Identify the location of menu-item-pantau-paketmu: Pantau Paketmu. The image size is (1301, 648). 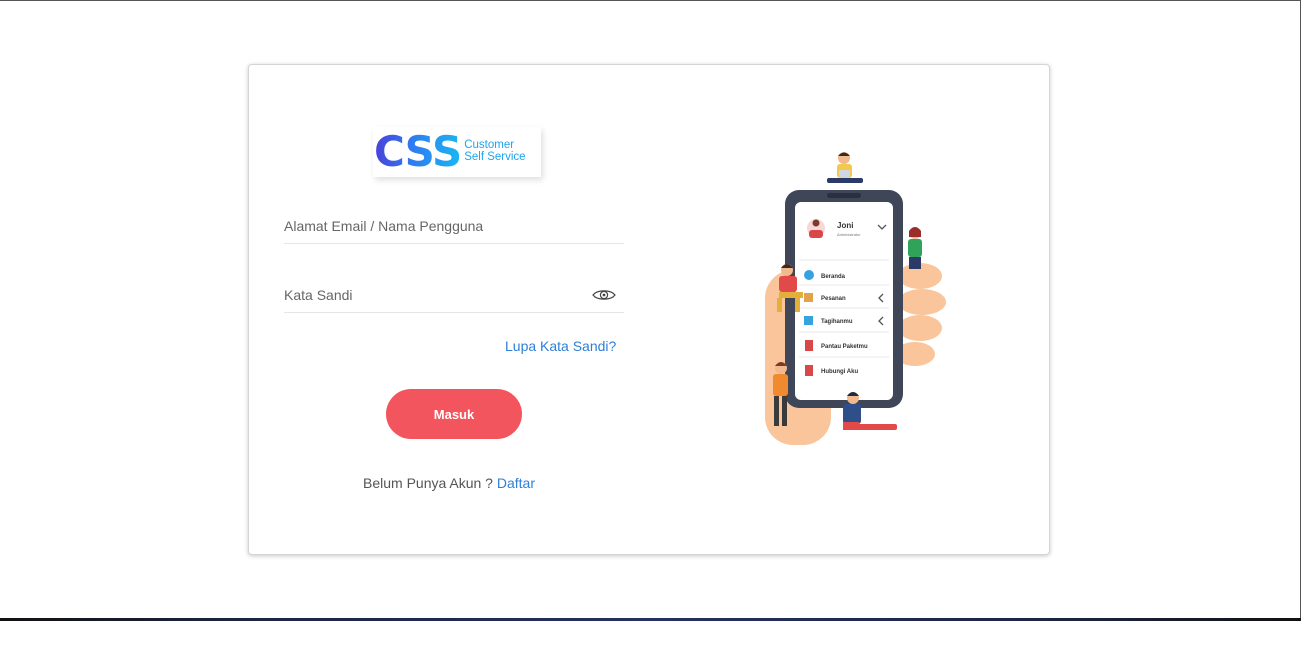
(844, 347).